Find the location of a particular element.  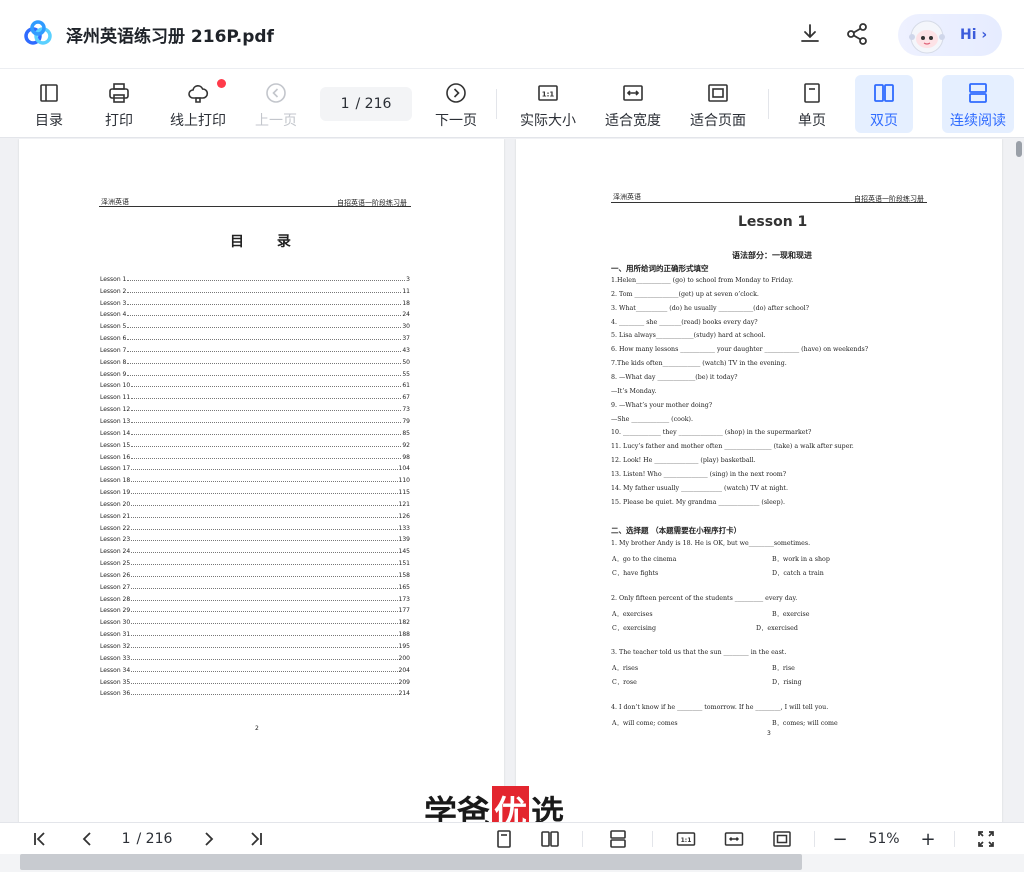

toc-row: Lesson 22 133 is located at coordinates (255, 526).